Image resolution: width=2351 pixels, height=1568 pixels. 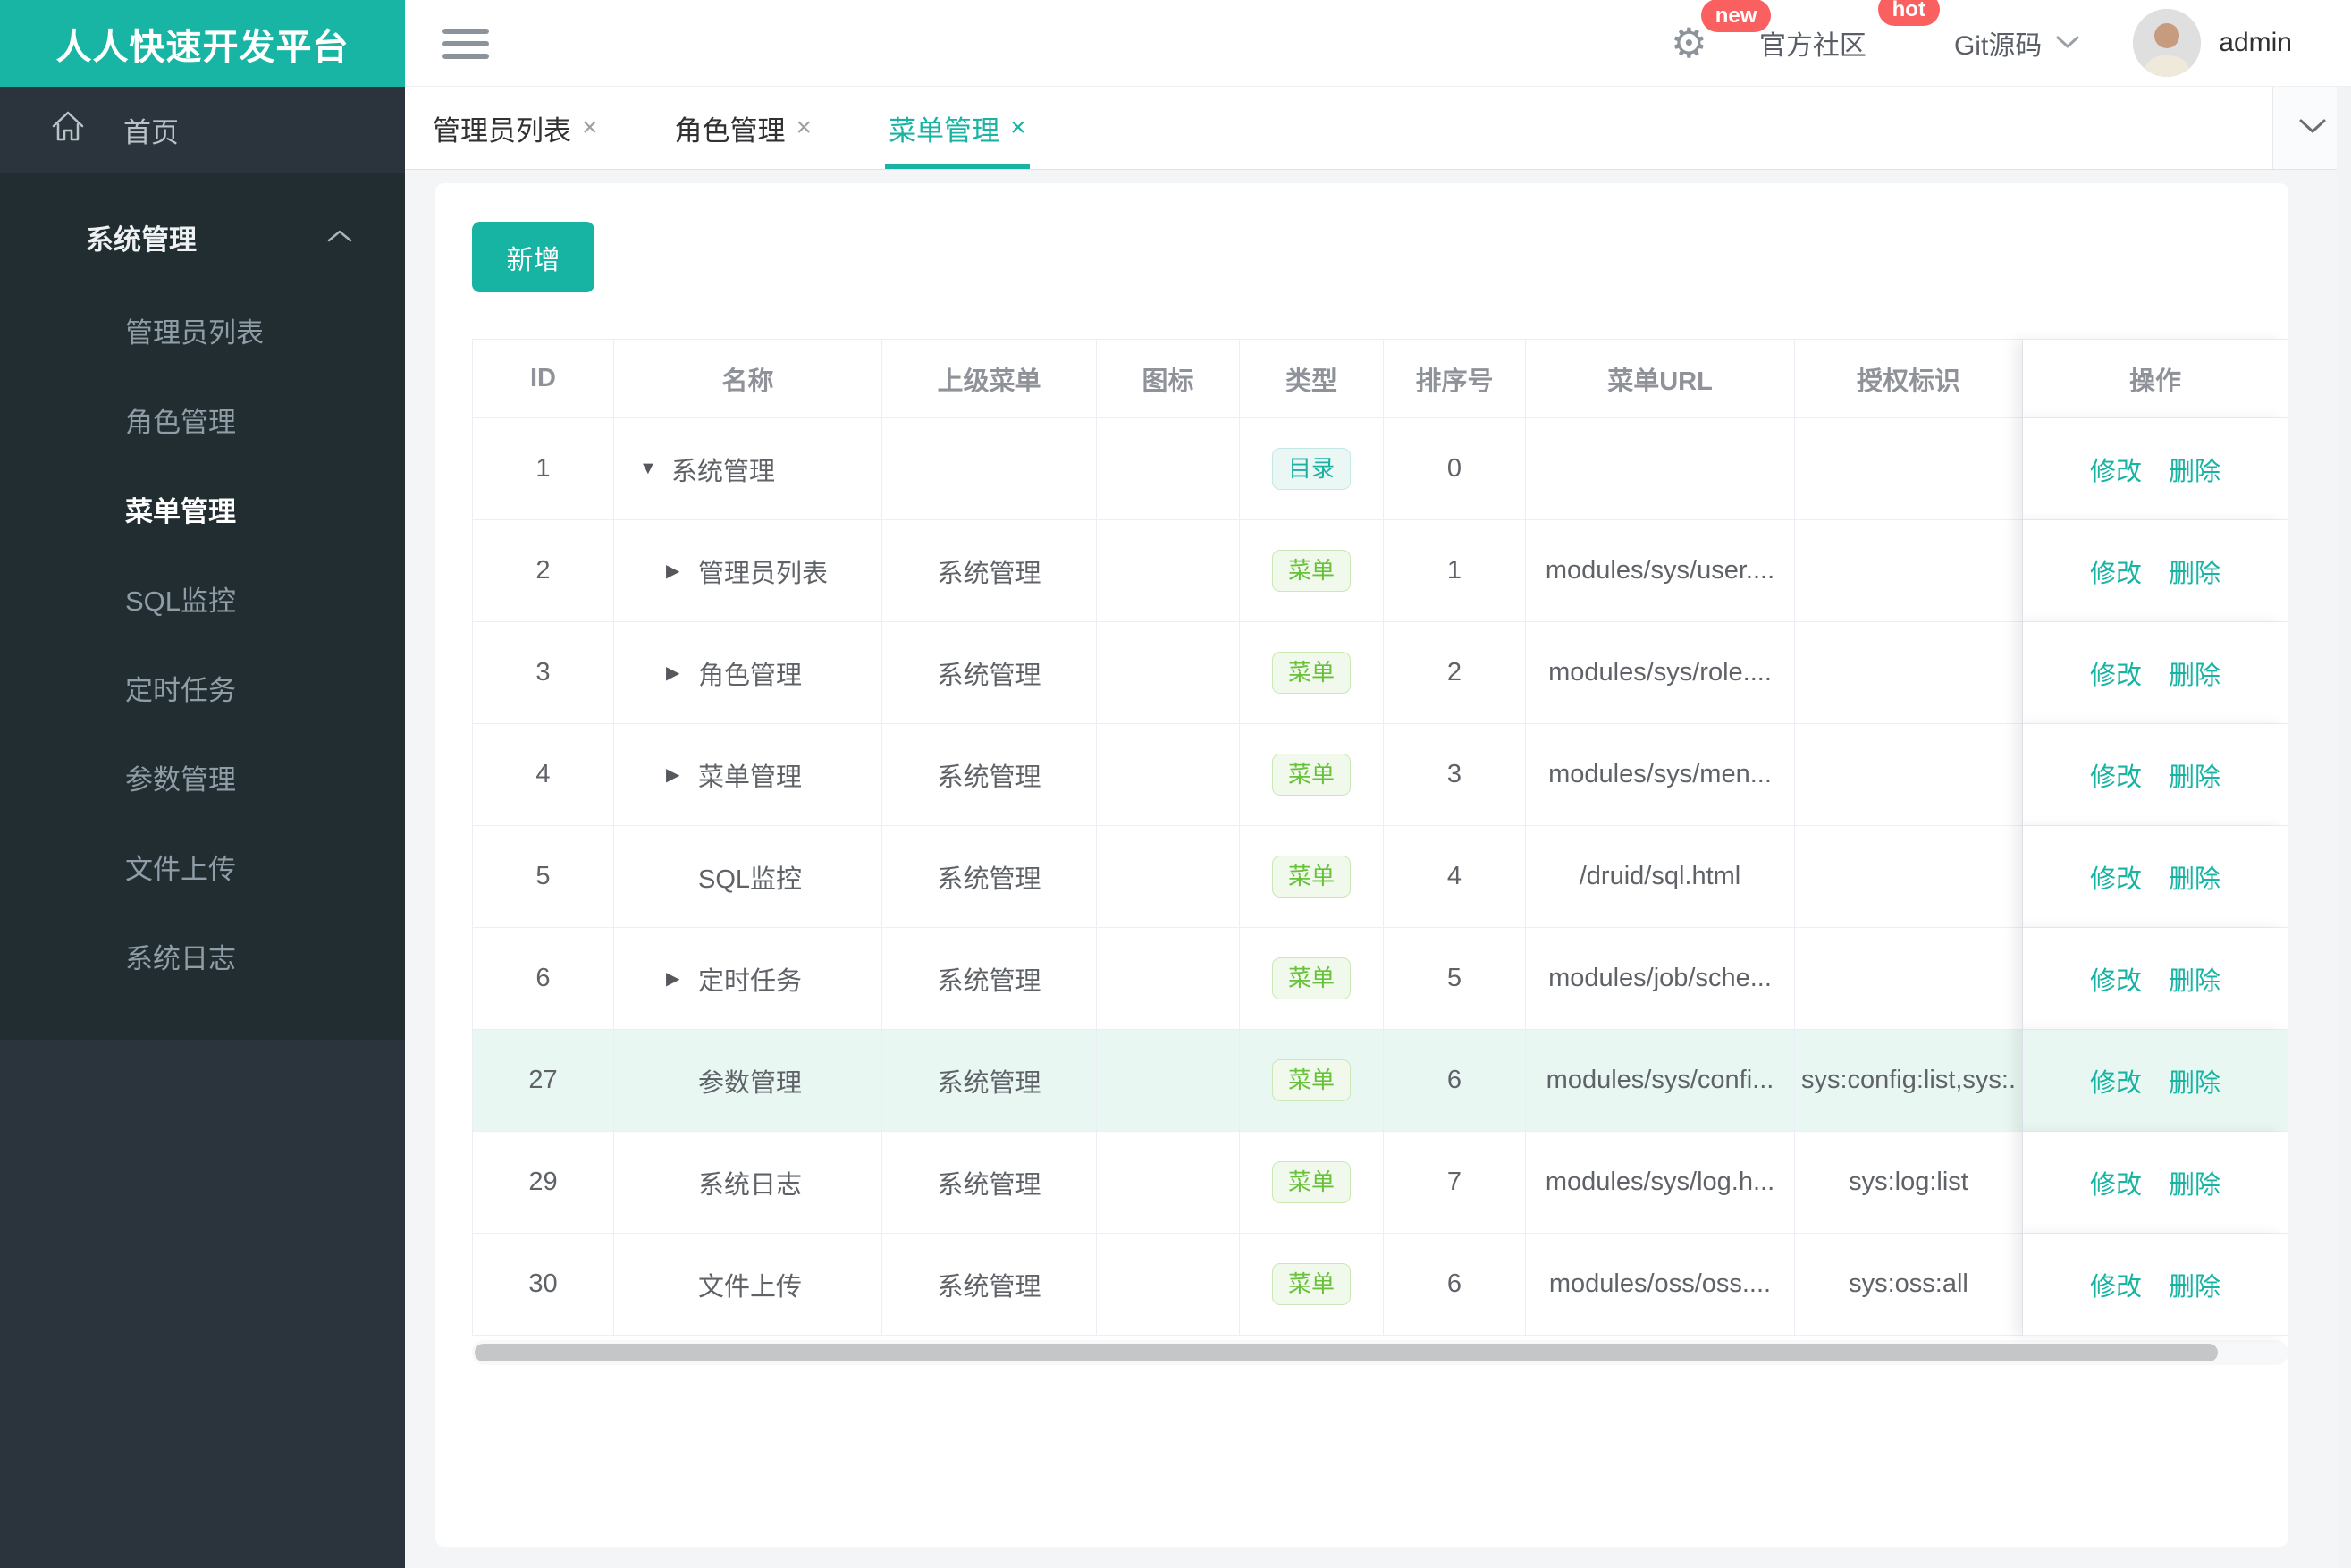 What do you see at coordinates (465, 44) in the screenshot?
I see `sidebar-toggle-button` at bounding box center [465, 44].